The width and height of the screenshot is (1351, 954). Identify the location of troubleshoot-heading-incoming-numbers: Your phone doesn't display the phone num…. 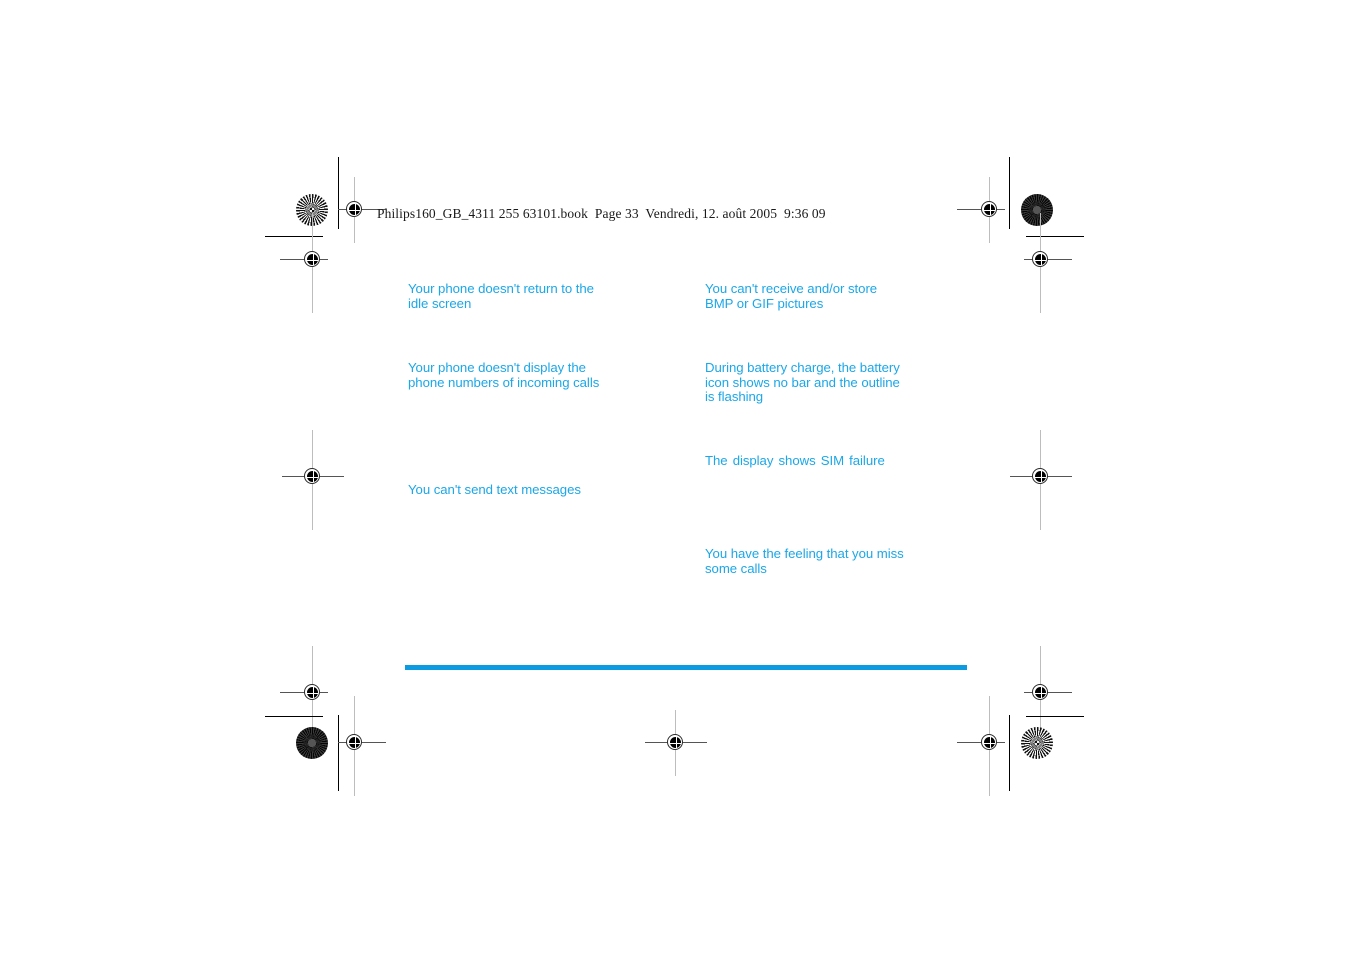
(504, 375).